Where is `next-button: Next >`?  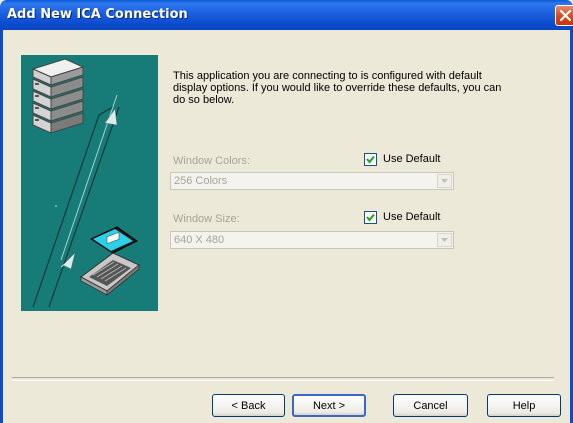
next-button: Next > is located at coordinates (329, 405).